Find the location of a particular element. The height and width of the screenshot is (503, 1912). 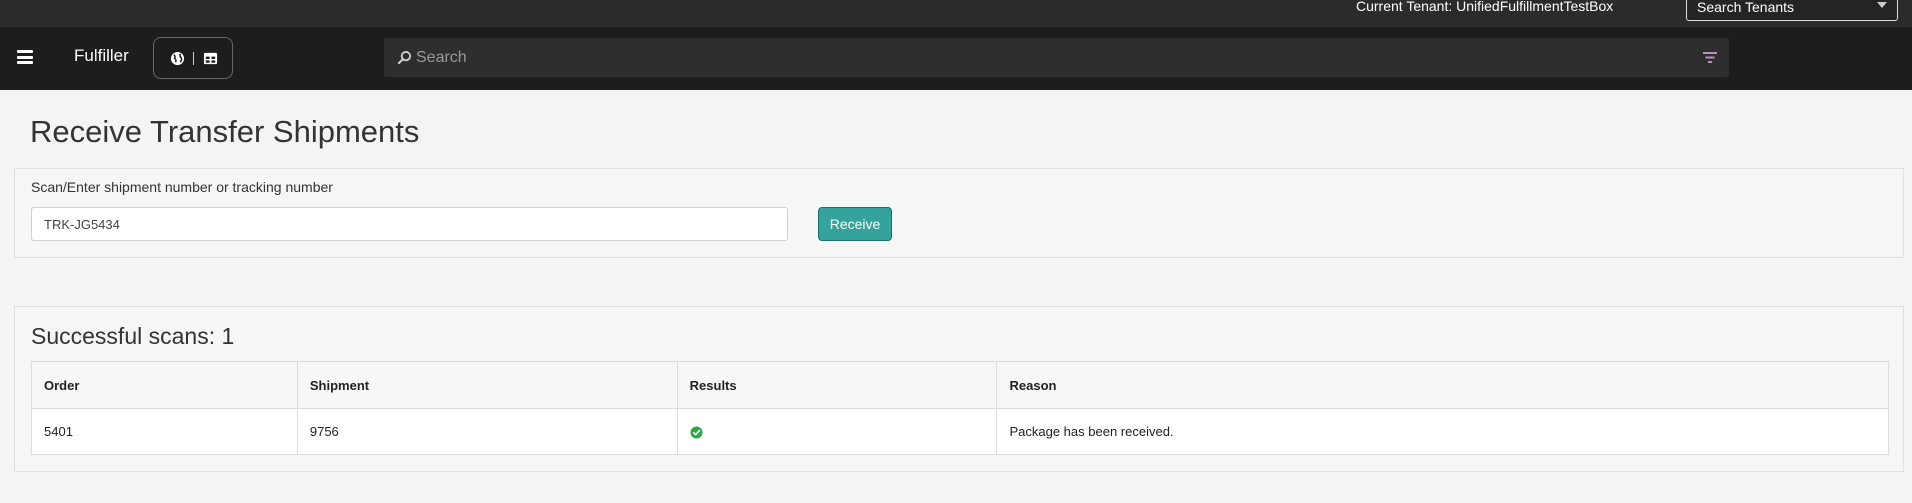

globe-icon is located at coordinates (177, 58).